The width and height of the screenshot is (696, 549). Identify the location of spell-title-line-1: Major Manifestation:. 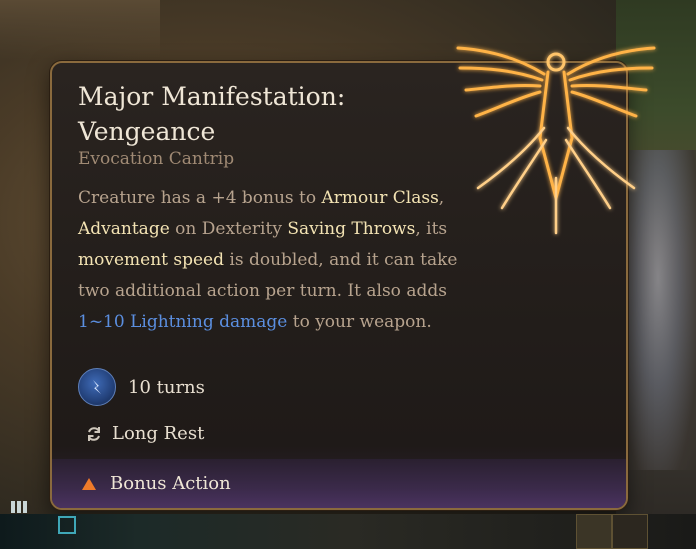
(212, 96).